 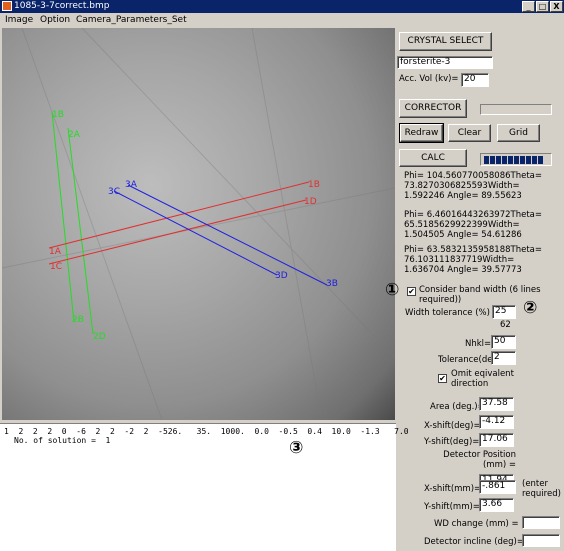 What do you see at coordinates (281, 276) in the screenshot?
I see `band-label-blue-3d: 3D` at bounding box center [281, 276].